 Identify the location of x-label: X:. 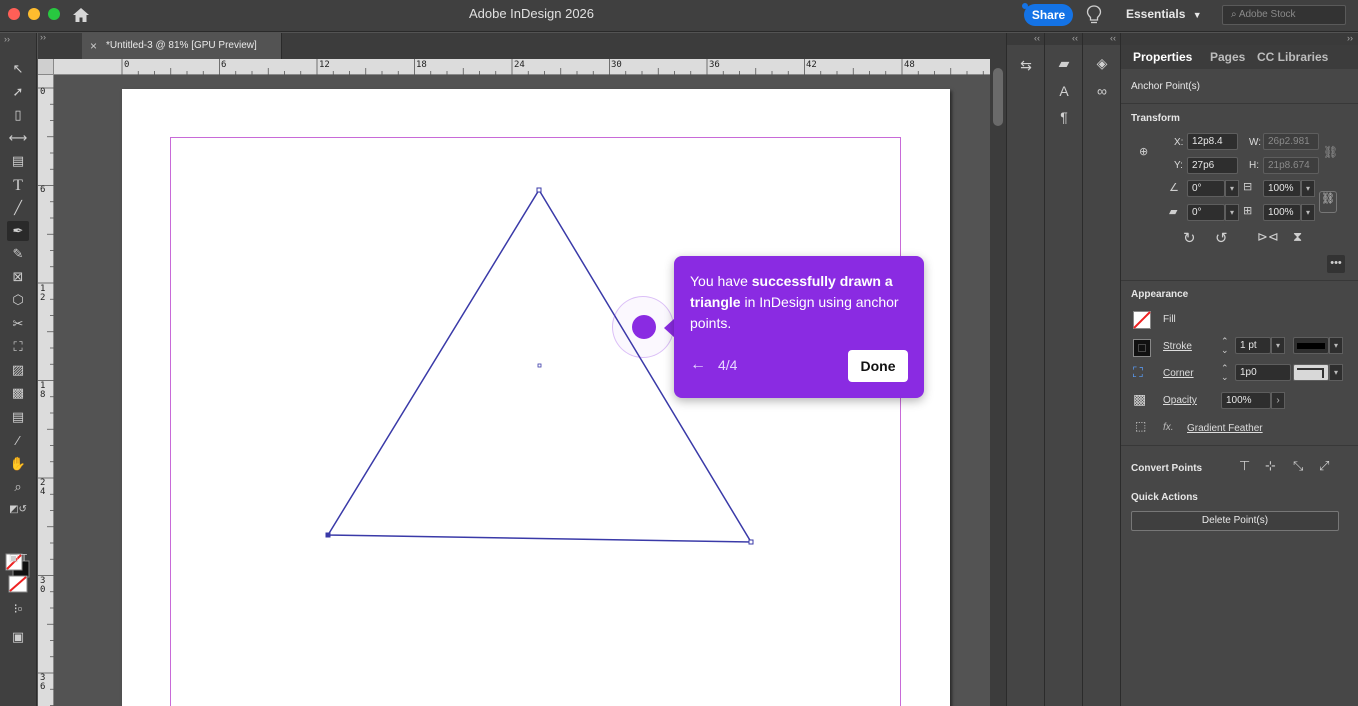
(1179, 142).